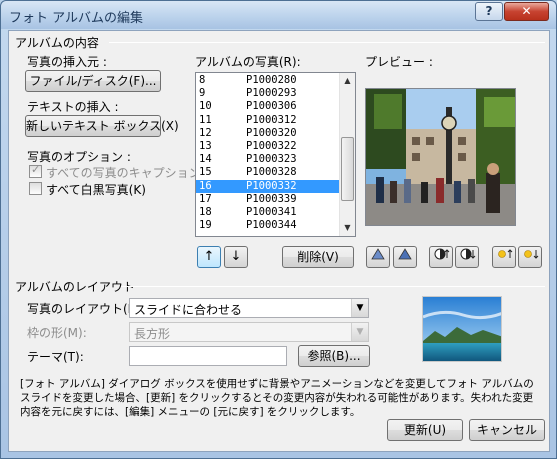 The width and height of the screenshot is (557, 459). I want to click on insert-text-label: テキストの挿入 :, so click(73, 107).